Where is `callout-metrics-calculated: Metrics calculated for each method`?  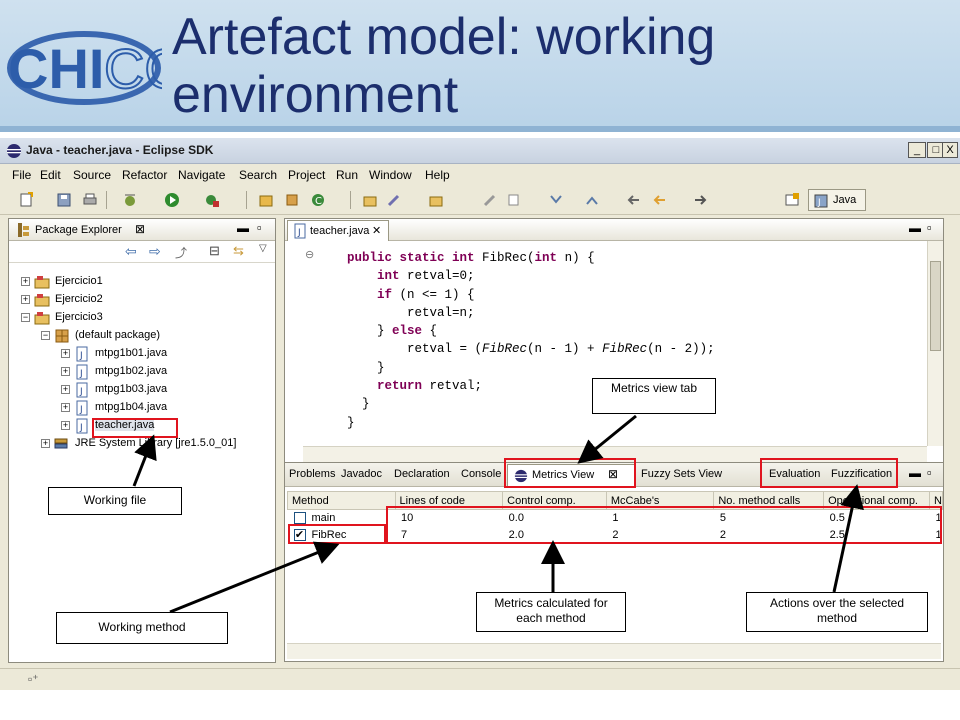
callout-metrics-calculated: Metrics calculated for each method is located at coordinates (551, 612).